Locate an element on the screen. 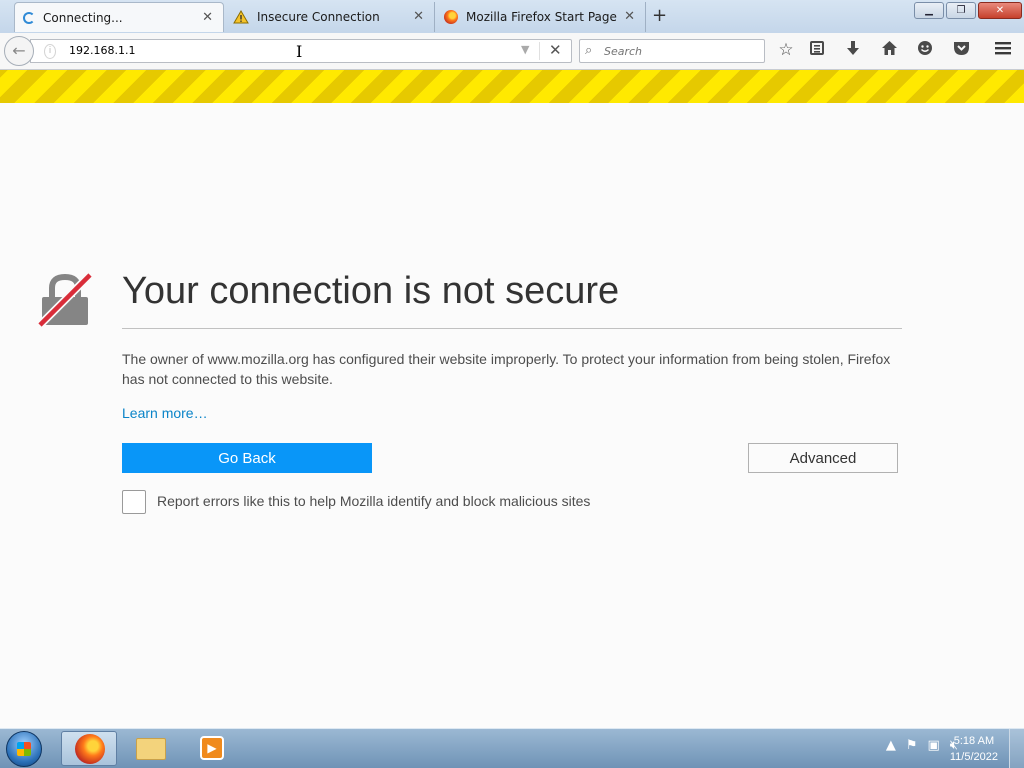 This screenshot has width=1024, height=768. taskbar-firefox is located at coordinates (89, 748).